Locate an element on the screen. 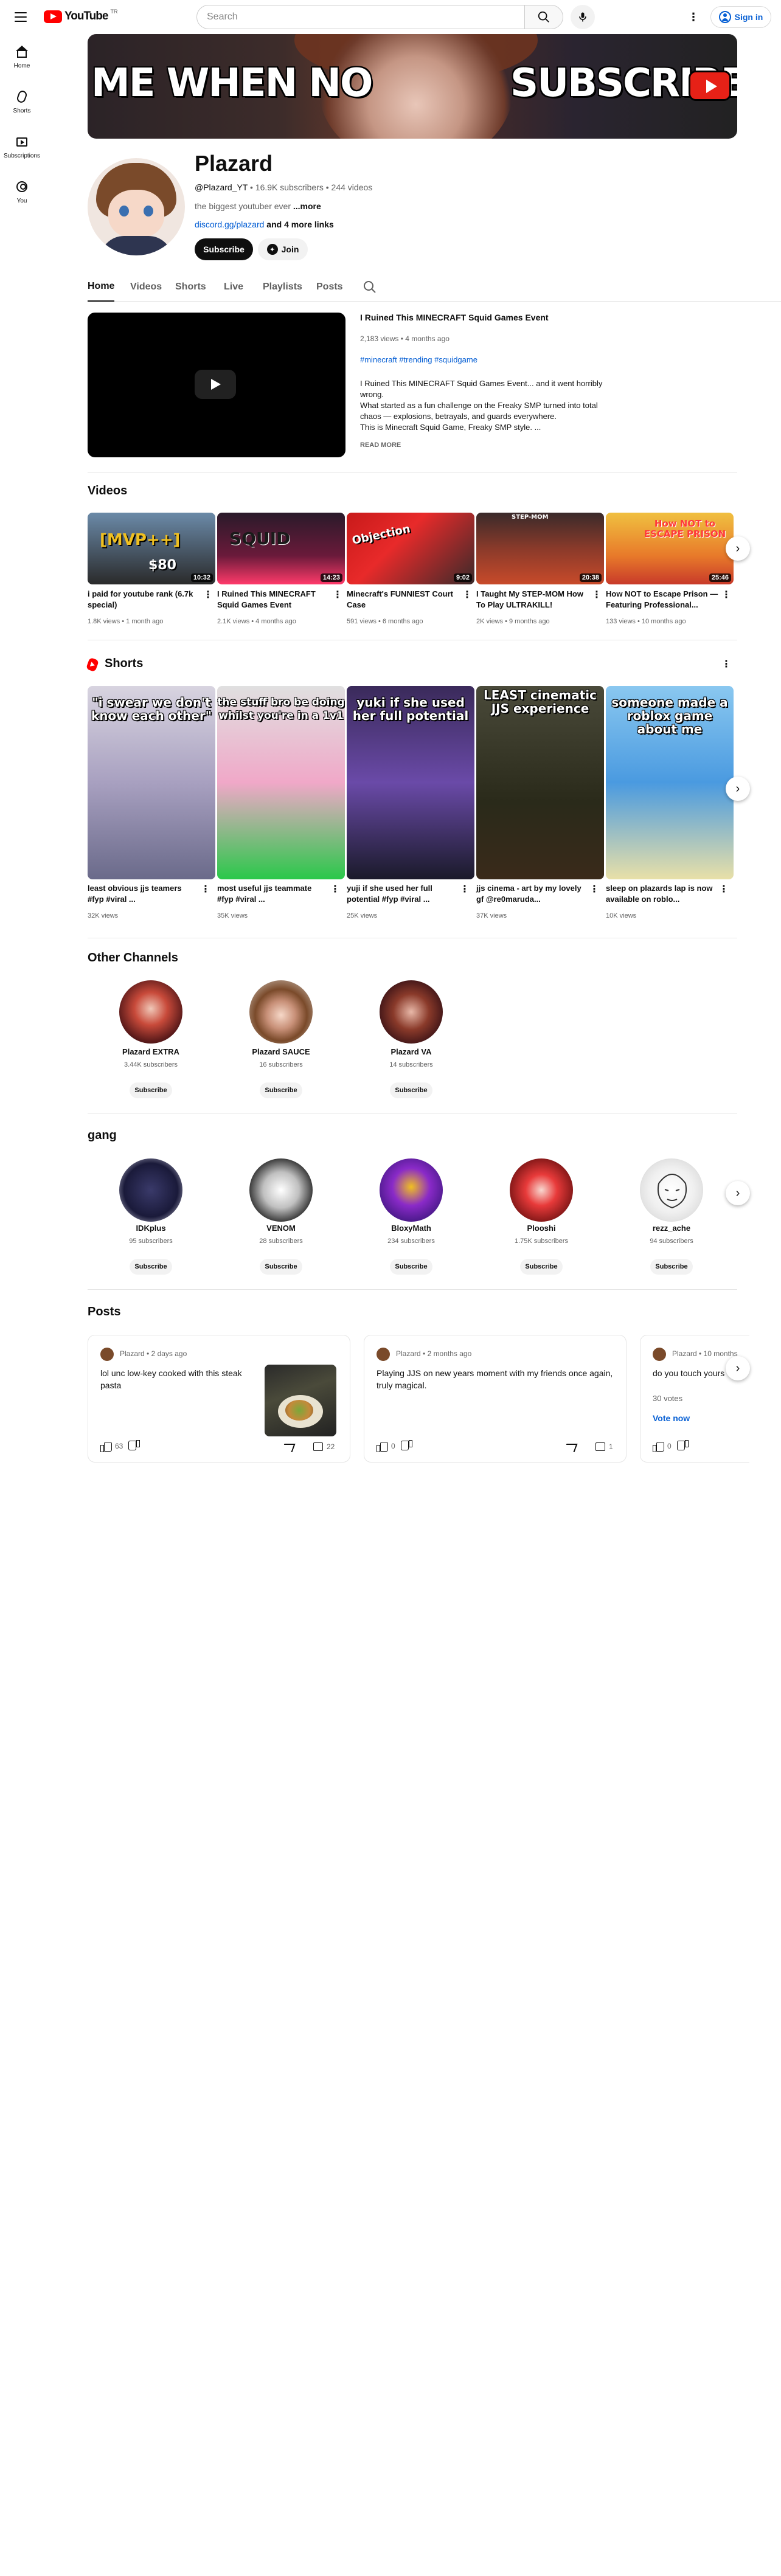 This screenshot has width=781, height=2576. tab-videos: Videos is located at coordinates (146, 287).